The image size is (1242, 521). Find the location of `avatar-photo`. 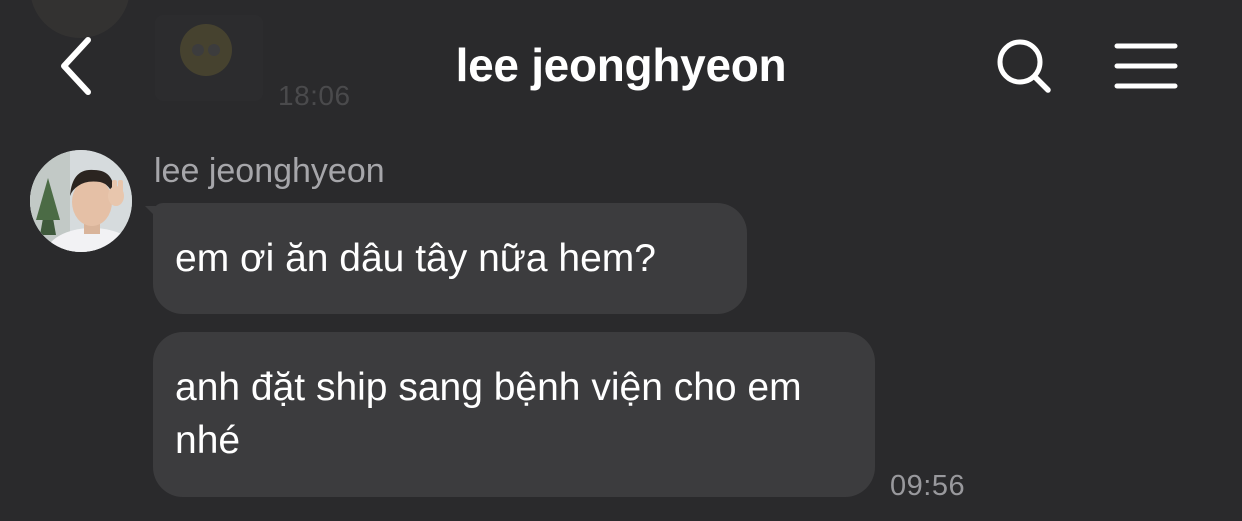

avatar-photo is located at coordinates (81, 201).